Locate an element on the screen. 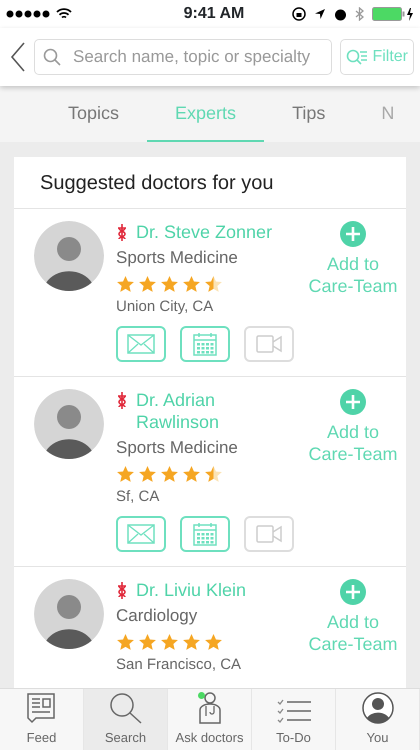 The height and width of the screenshot is (750, 420). user-icon is located at coordinates (378, 708).